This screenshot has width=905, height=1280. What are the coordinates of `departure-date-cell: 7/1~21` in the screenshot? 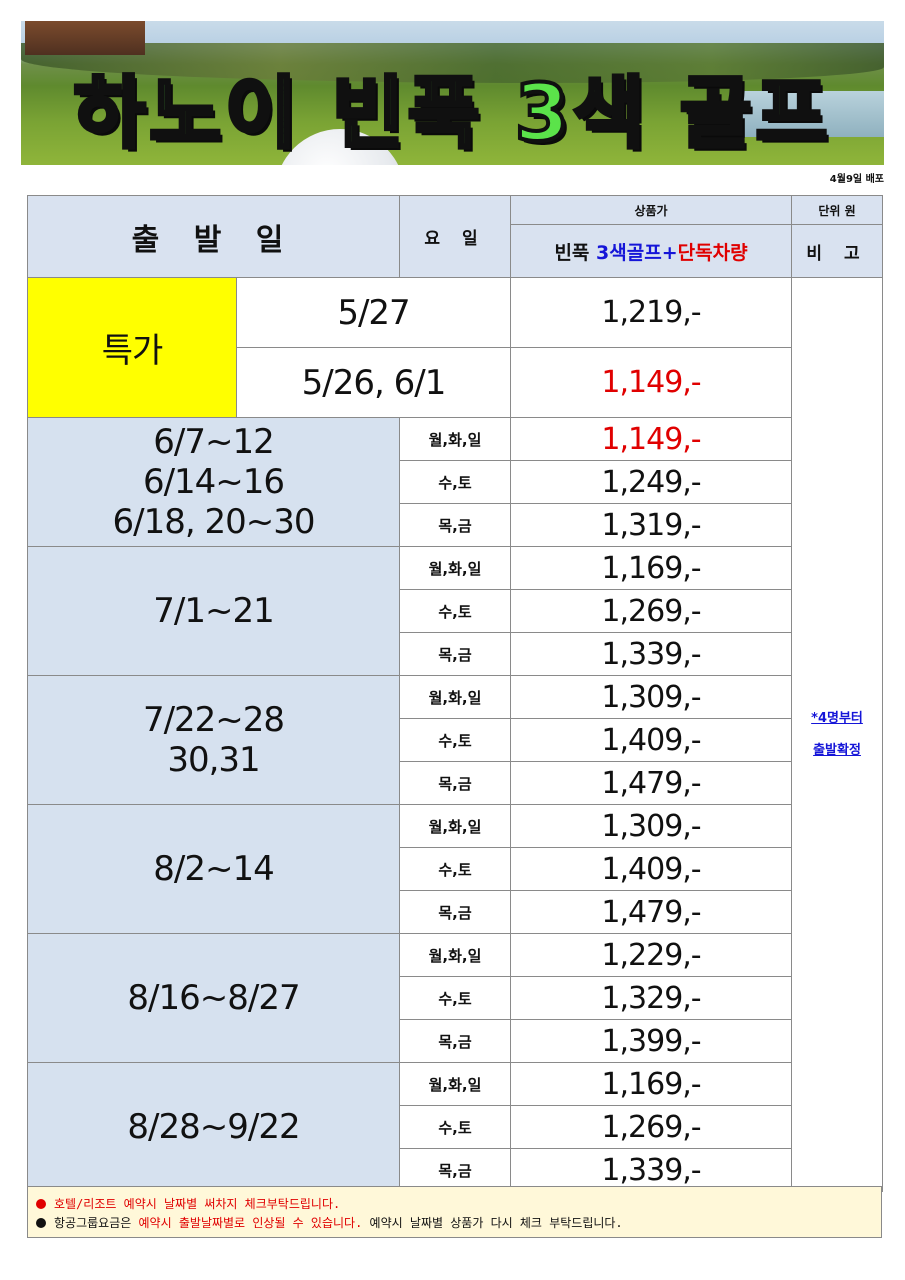 It's located at (213, 611).